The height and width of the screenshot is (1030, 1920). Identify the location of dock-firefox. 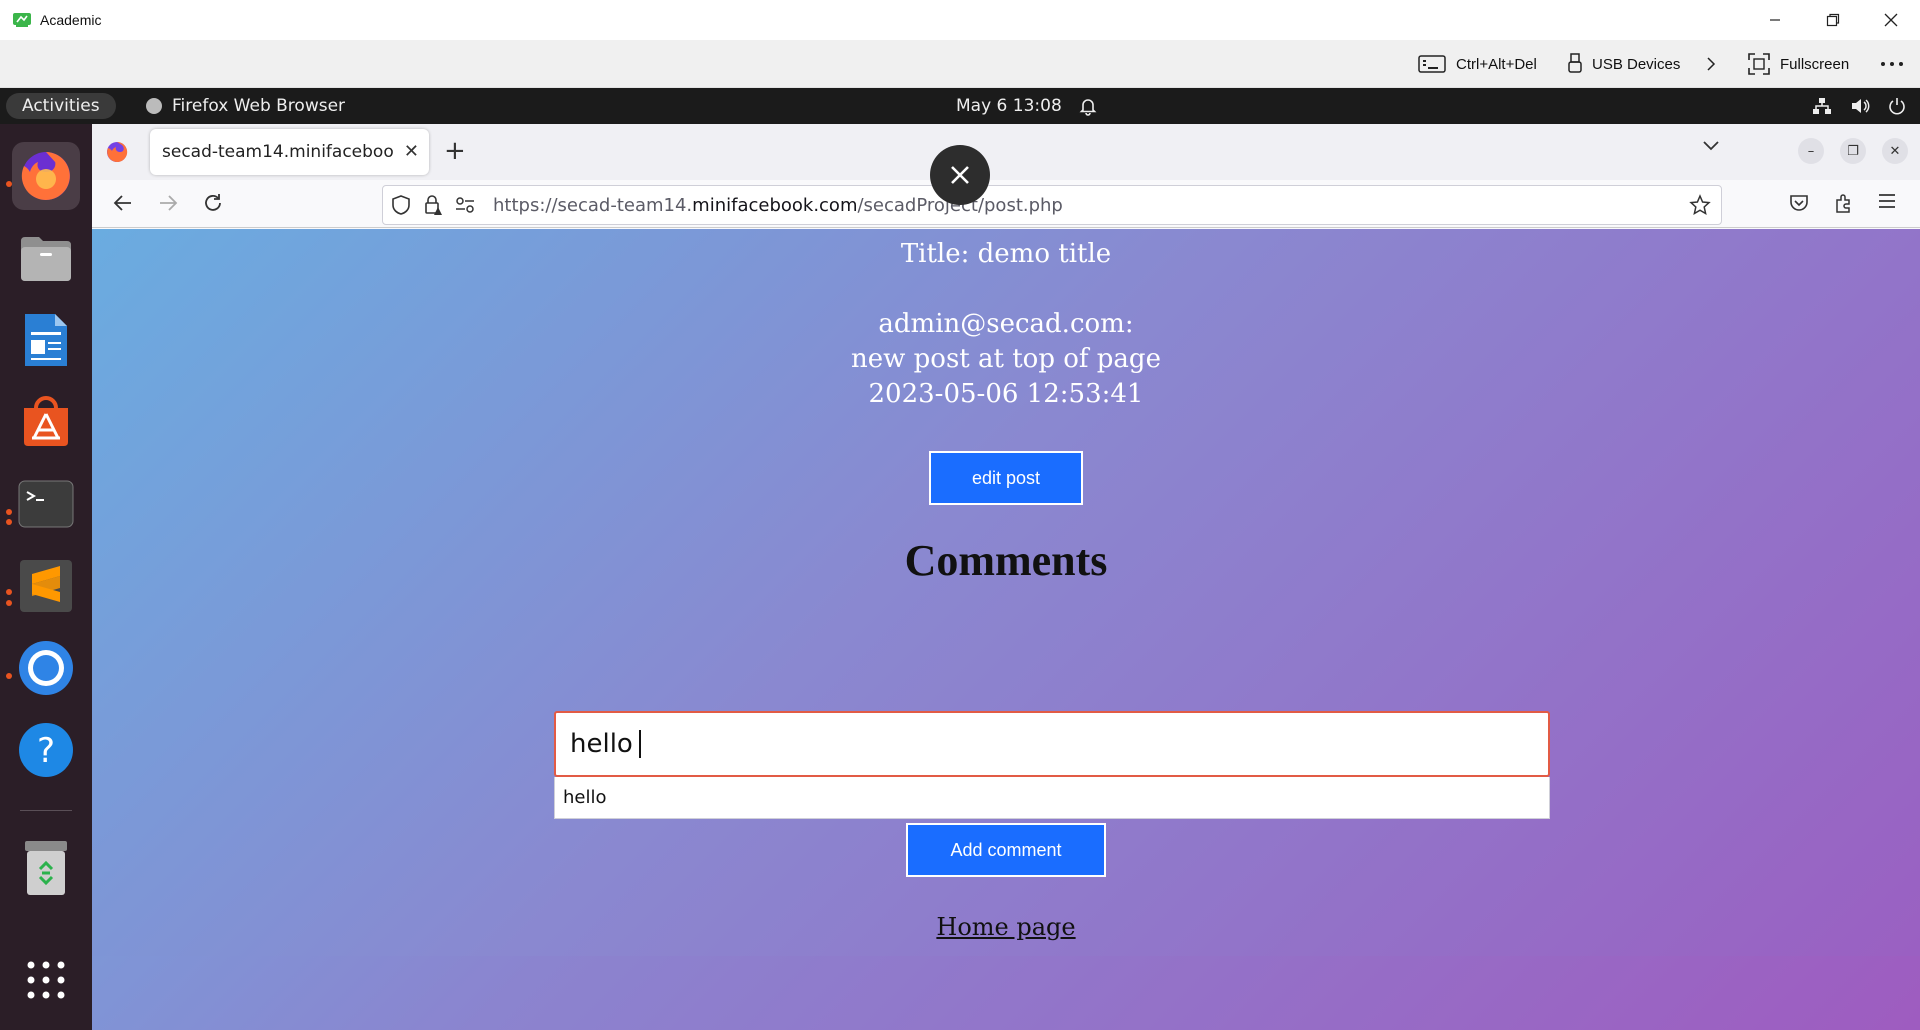
(46, 176).